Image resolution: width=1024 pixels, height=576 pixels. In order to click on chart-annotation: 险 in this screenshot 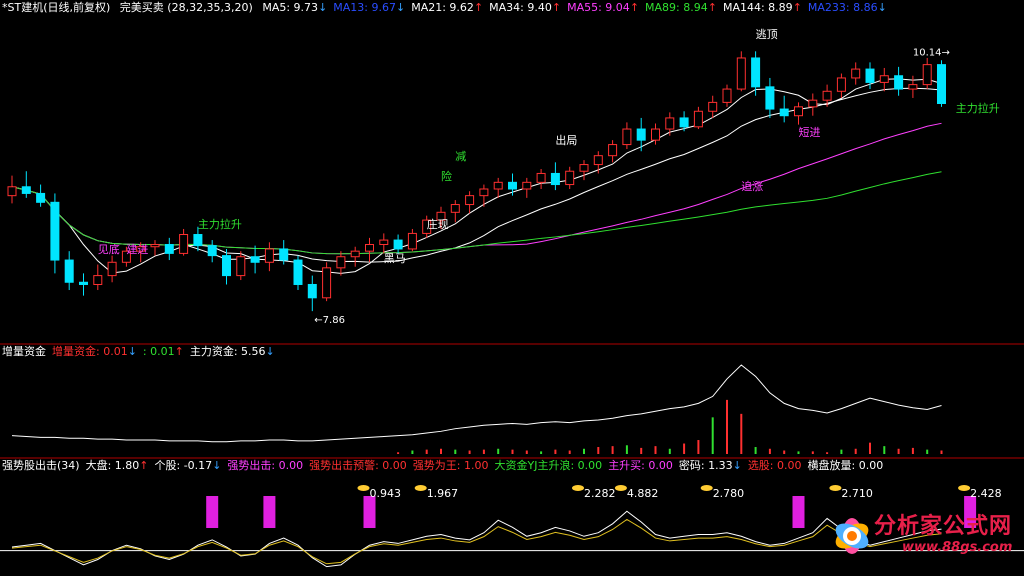, I will do `click(446, 176)`.